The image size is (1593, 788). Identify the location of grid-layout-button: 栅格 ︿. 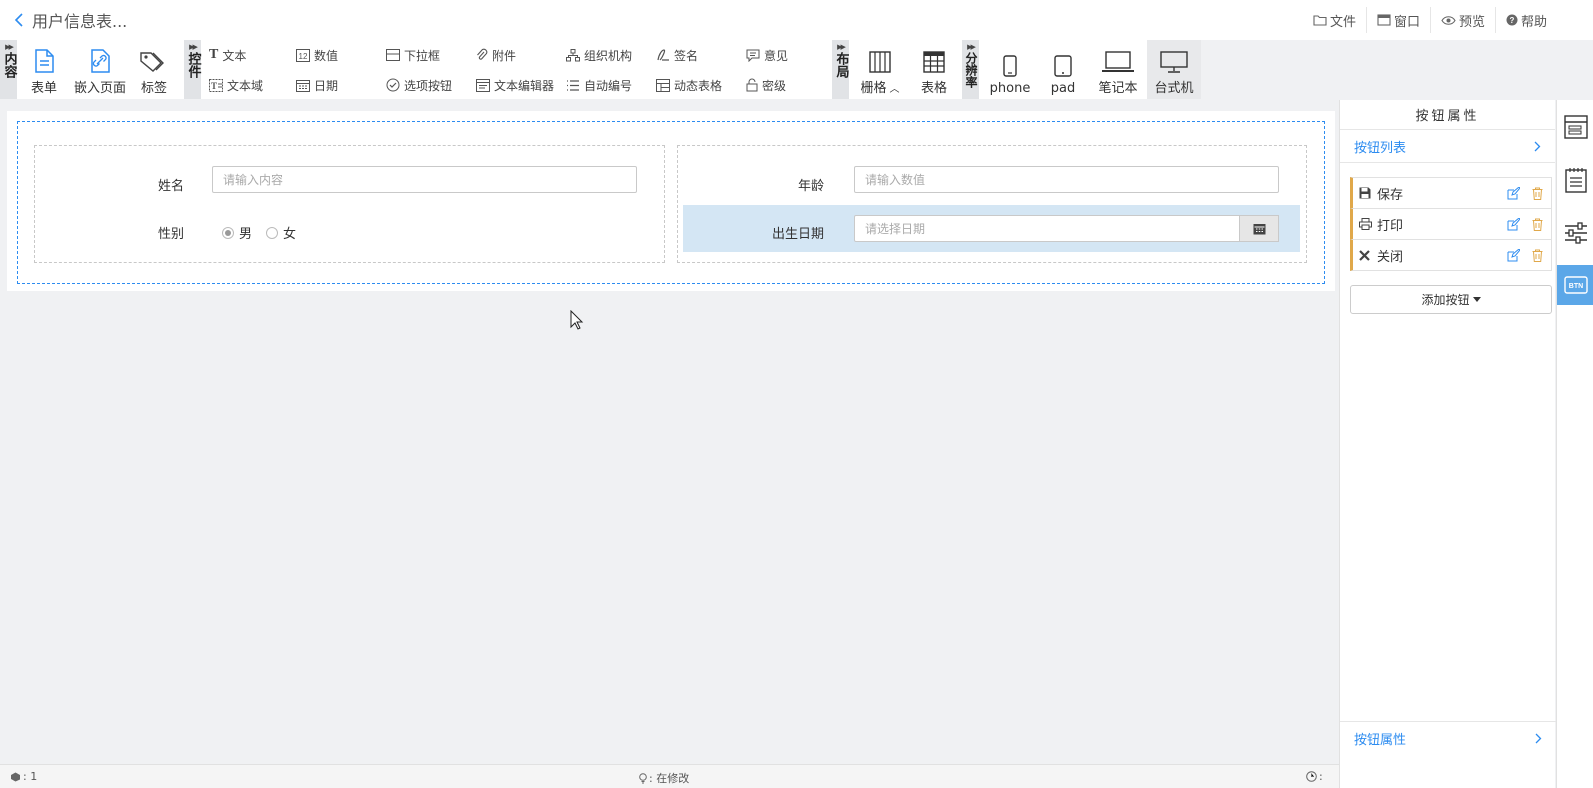
(880, 69).